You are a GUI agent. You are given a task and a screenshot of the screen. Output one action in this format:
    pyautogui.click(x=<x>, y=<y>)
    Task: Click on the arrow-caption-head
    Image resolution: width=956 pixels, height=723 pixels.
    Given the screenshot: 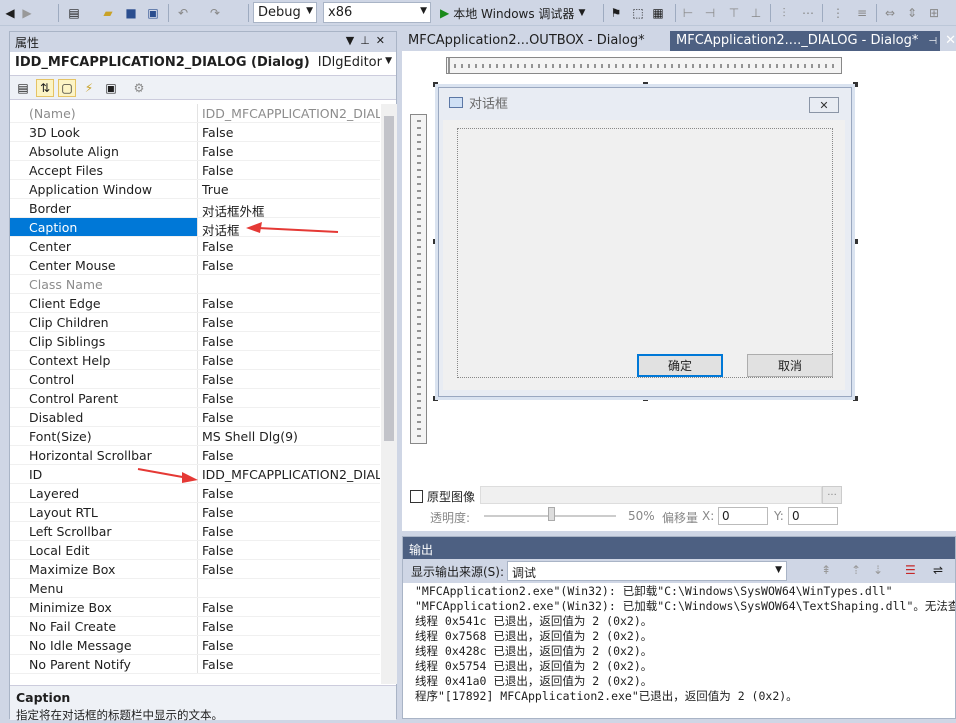 What is the action you would take?
    pyautogui.click(x=254, y=227)
    